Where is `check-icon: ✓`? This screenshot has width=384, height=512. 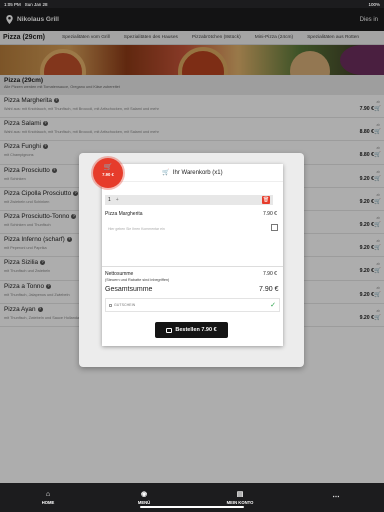
check-icon: ✓ is located at coordinates (273, 305).